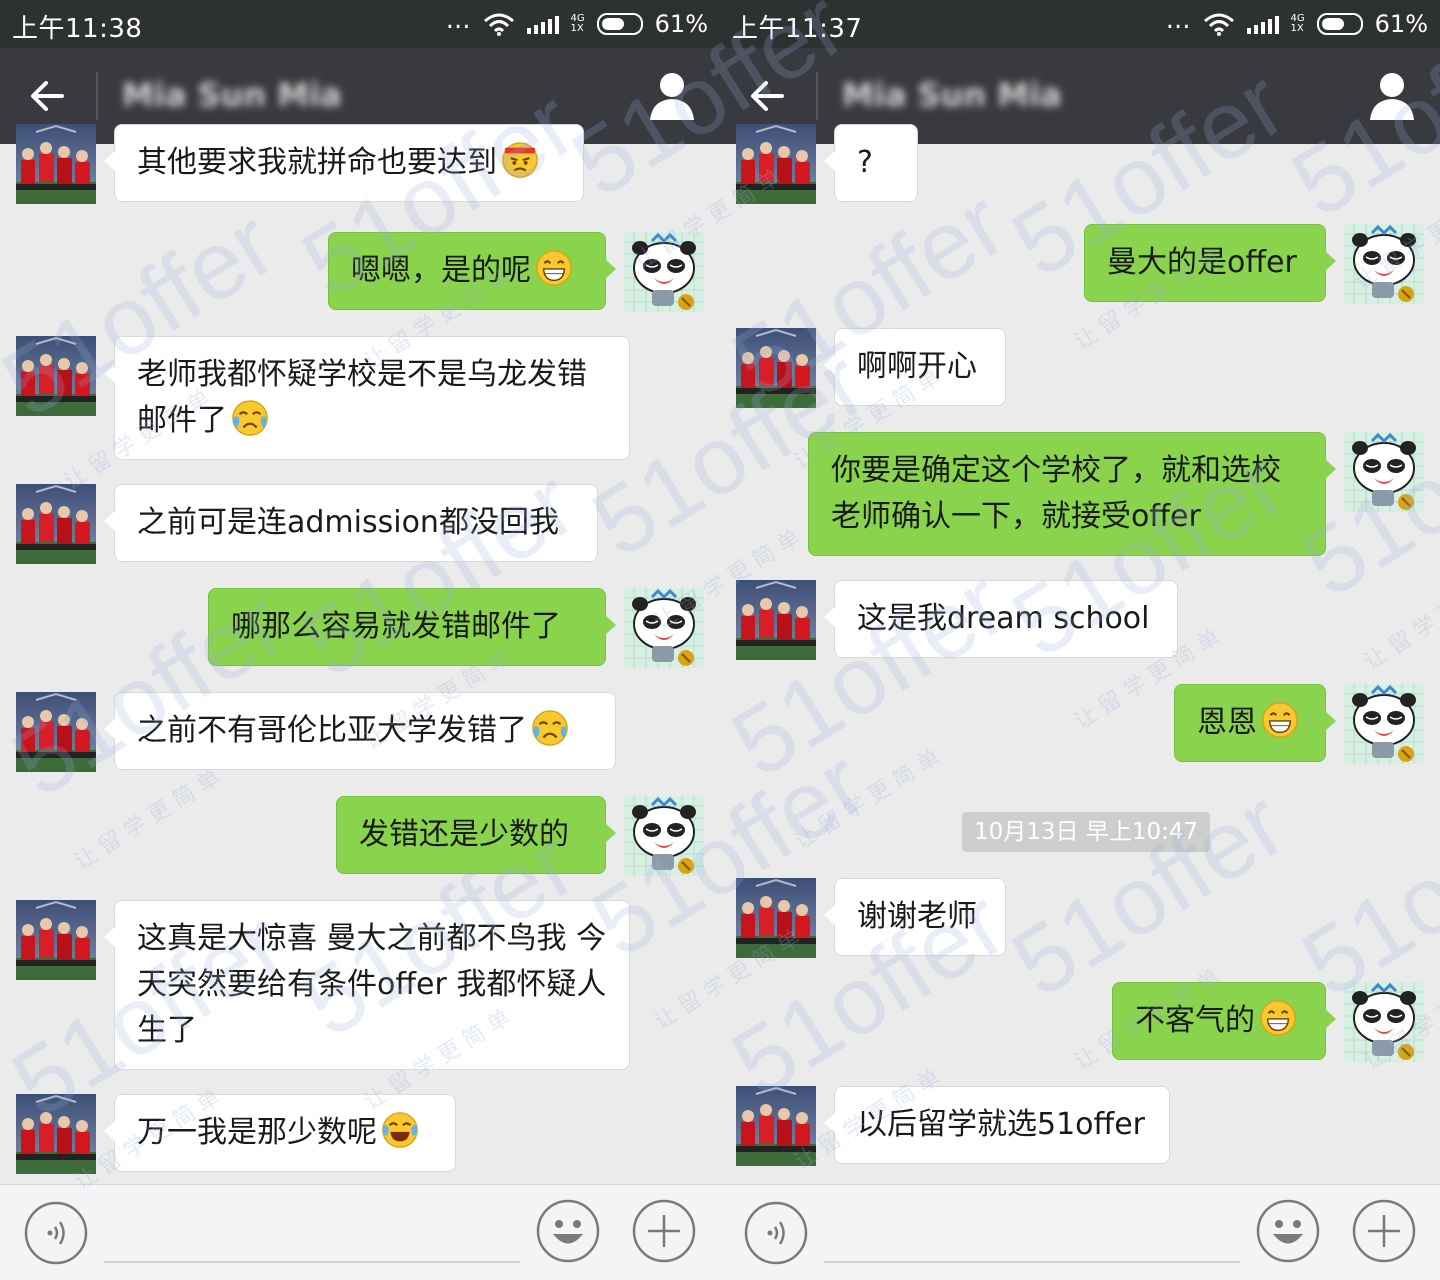 This screenshot has width=1440, height=1280. Describe the element at coordinates (257, 1132) in the screenshot. I see `message-text: 万一我是那少数呢` at that location.